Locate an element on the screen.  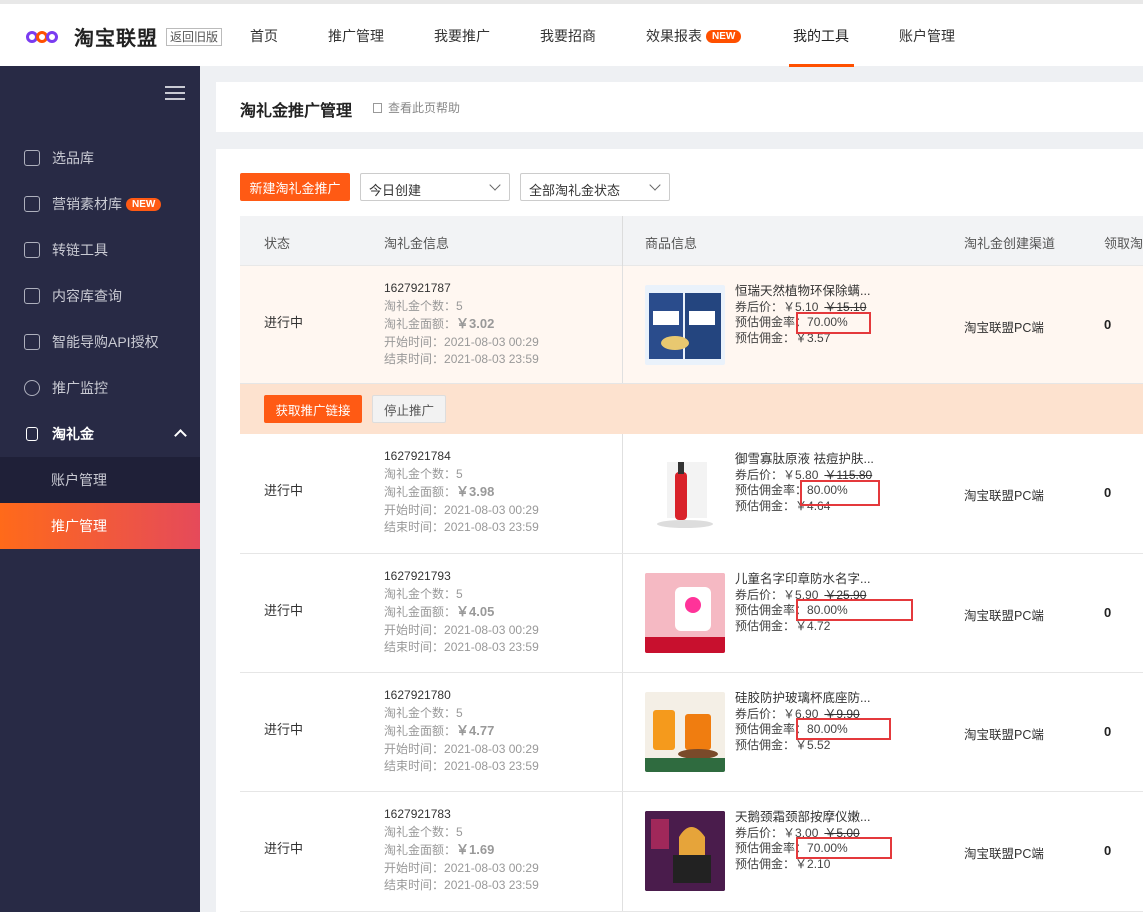
gift-count-line: 淘礼金个数：5 is located at coordinates (461, 475).